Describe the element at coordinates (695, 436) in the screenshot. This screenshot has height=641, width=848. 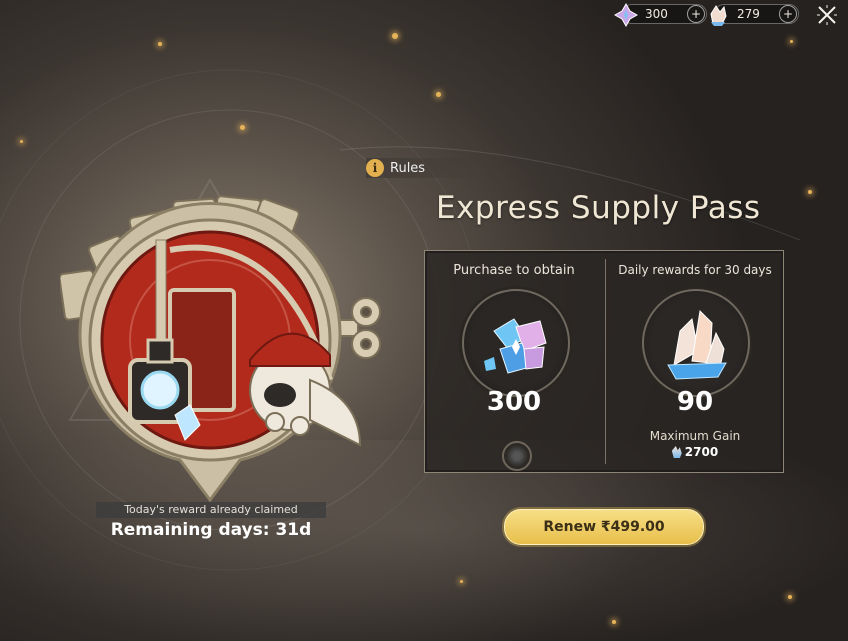
I see `maximum-gain-label: Maximum Gain` at that location.